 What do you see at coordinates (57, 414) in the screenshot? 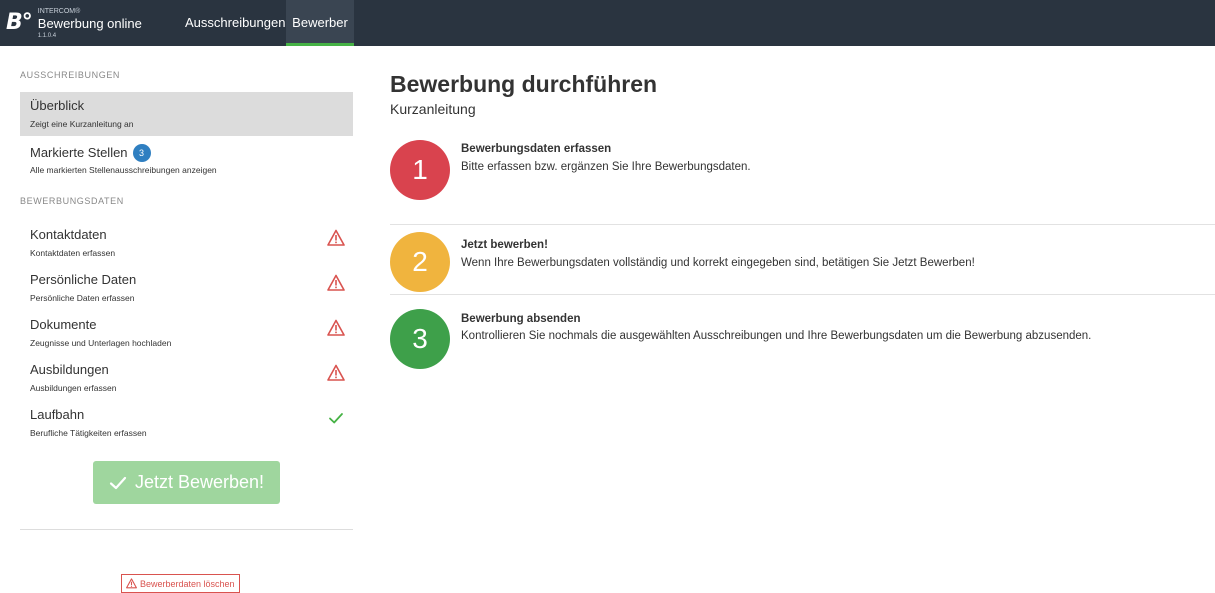
I see `sidebar-item-title: Laufbahn` at bounding box center [57, 414].